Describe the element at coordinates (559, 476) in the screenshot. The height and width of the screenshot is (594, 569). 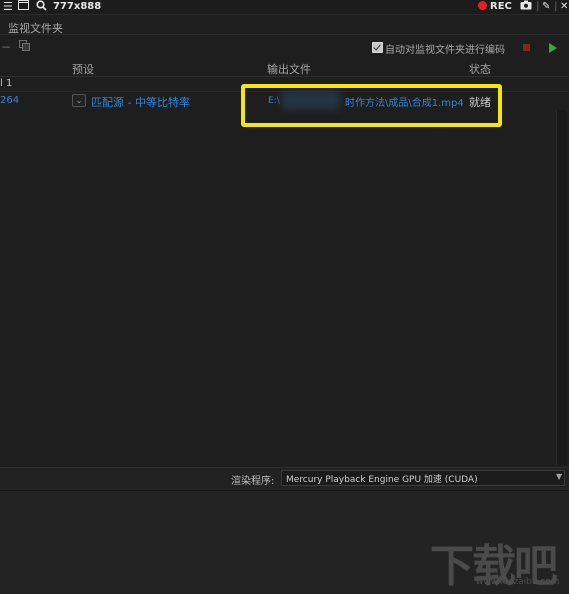
I see `chevron-down-icon: ▼` at that location.